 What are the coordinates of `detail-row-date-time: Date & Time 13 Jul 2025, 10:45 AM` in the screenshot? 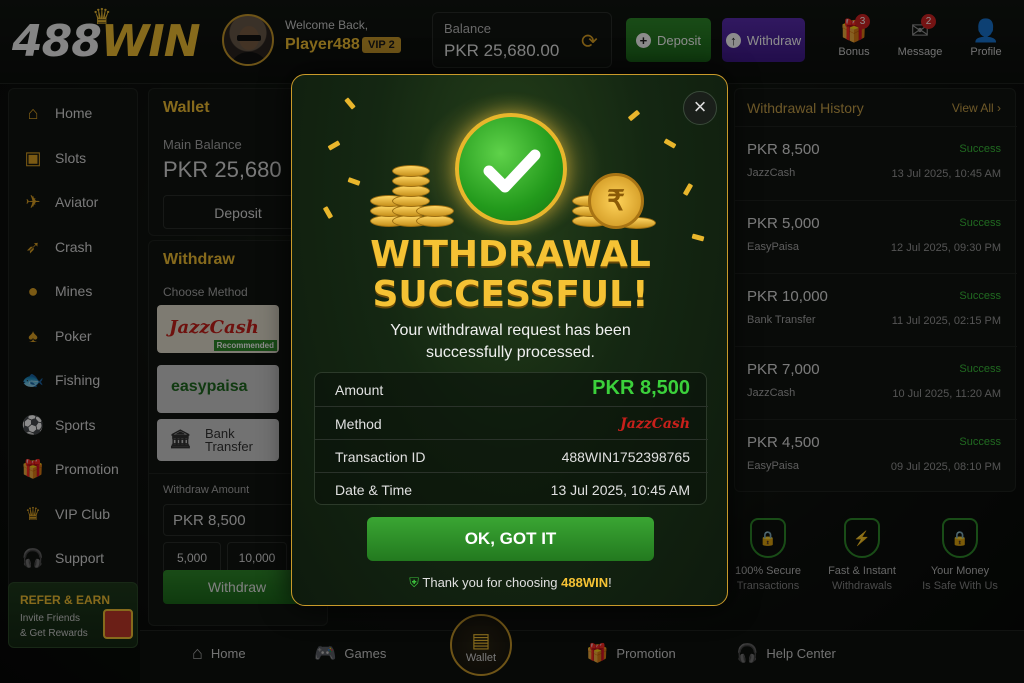 It's located at (511, 488).